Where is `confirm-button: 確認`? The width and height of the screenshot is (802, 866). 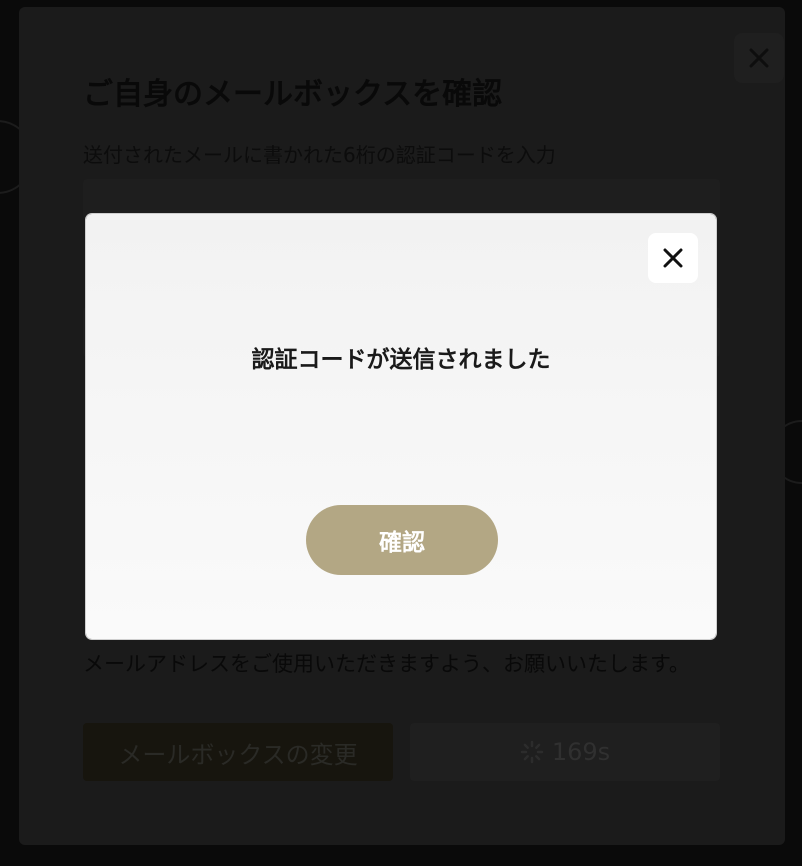 confirm-button: 確認 is located at coordinates (402, 540).